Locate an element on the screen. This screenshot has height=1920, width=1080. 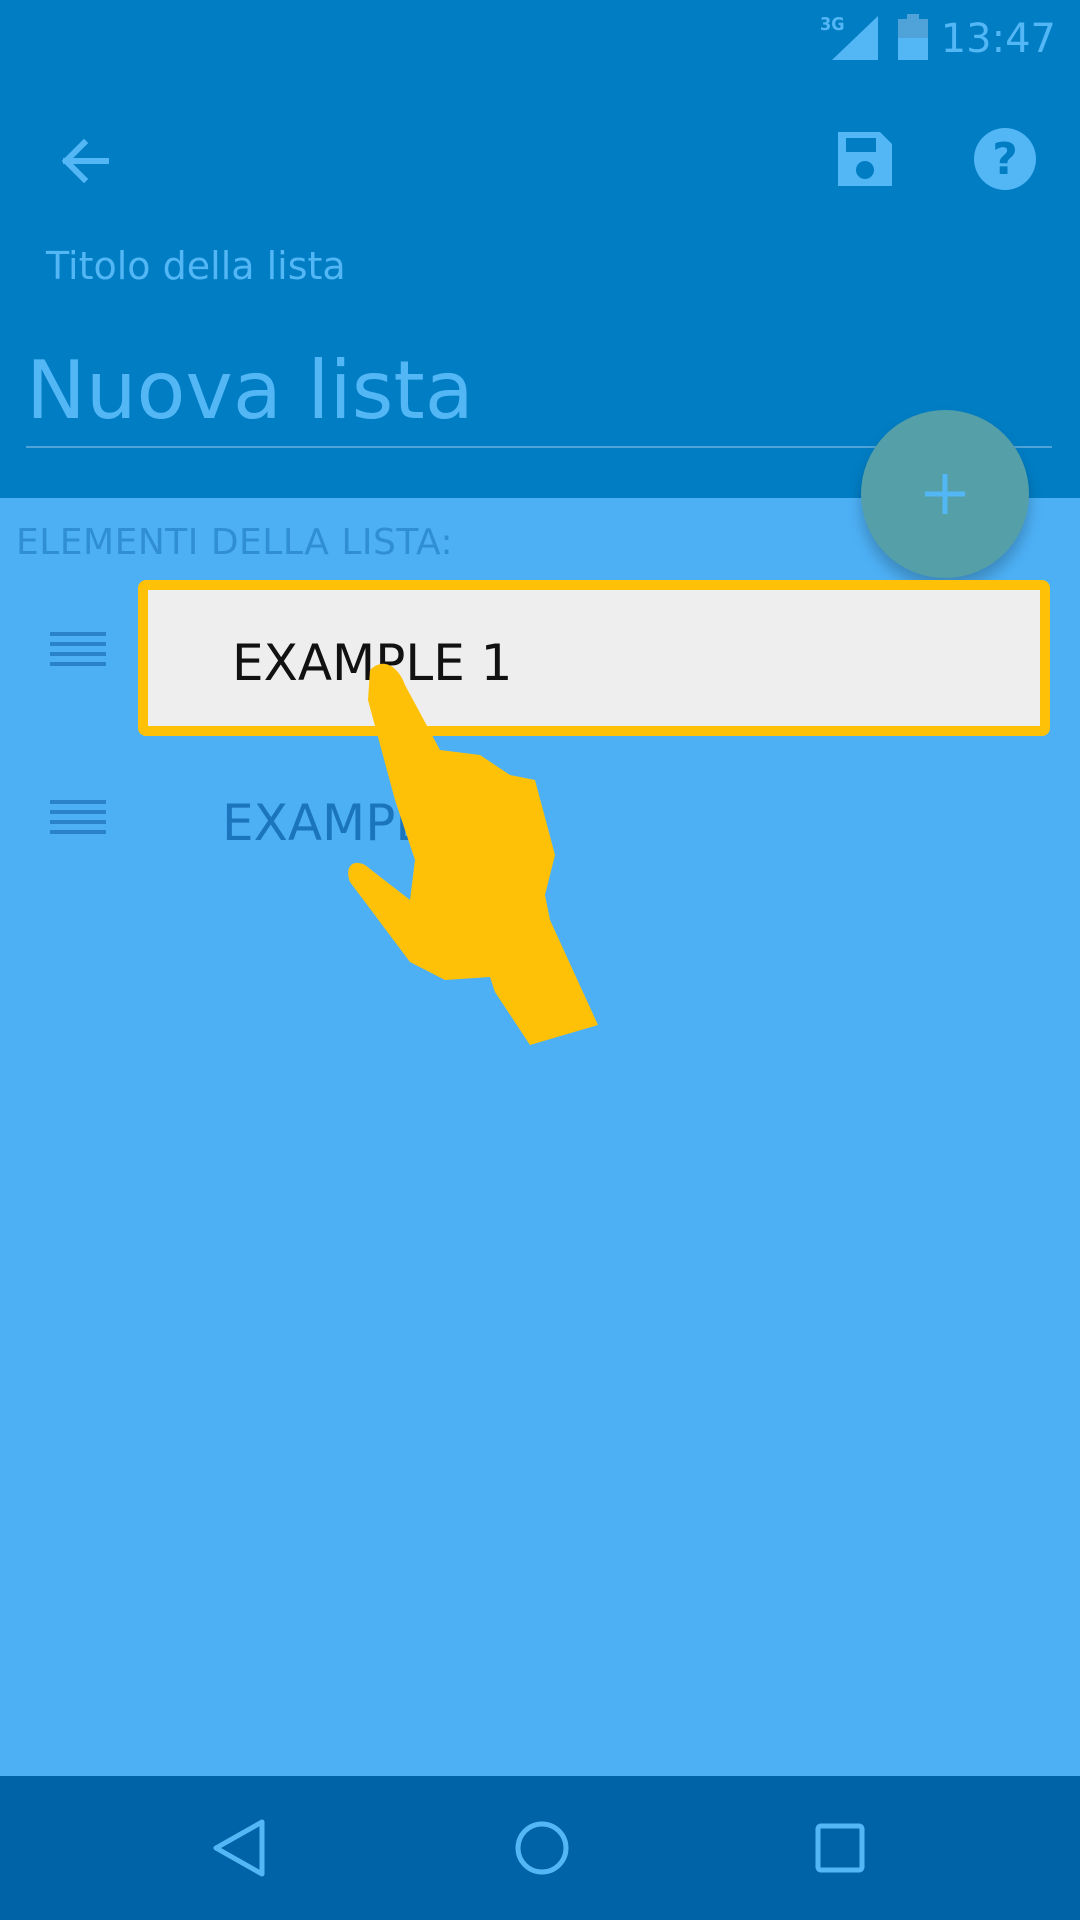
nav-recents-icon is located at coordinates (840, 1848).